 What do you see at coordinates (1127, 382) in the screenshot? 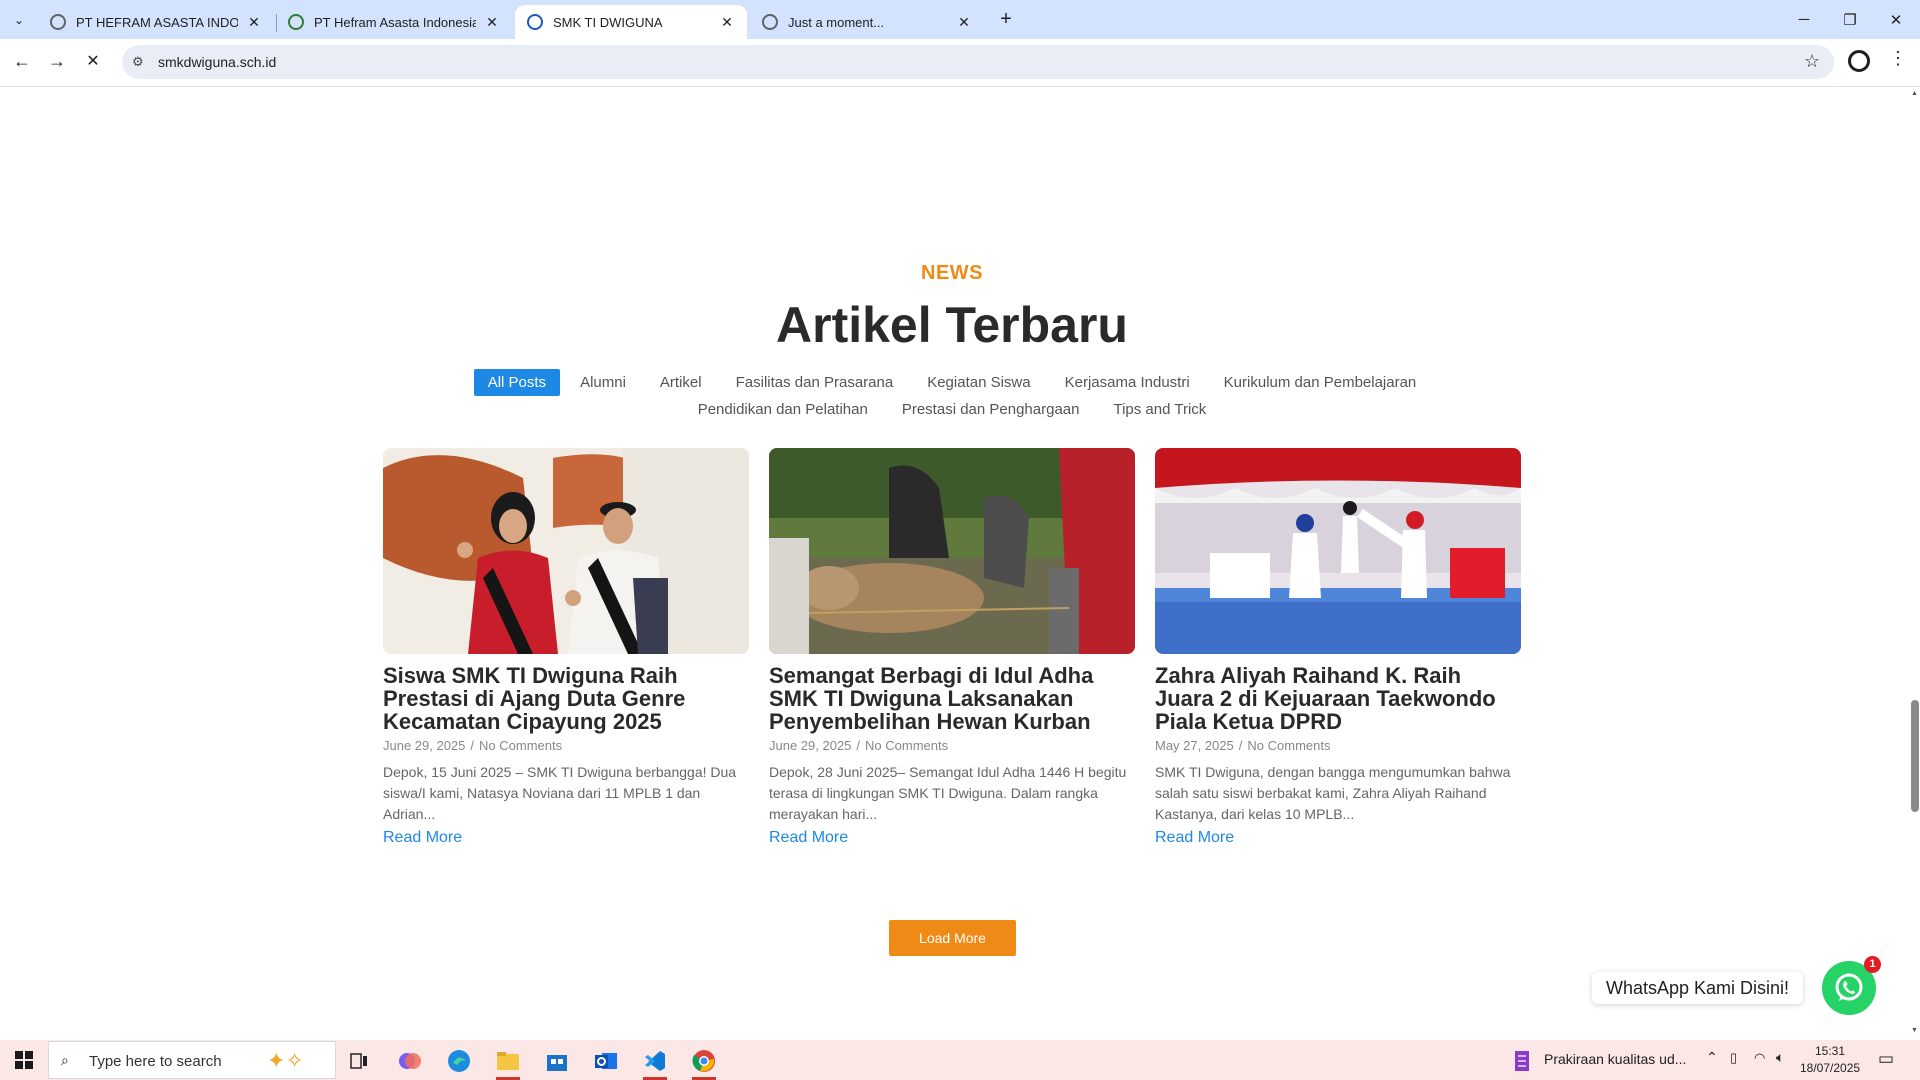
I see `filter-kerjasama-industri: Kerjasama Industri` at bounding box center [1127, 382].